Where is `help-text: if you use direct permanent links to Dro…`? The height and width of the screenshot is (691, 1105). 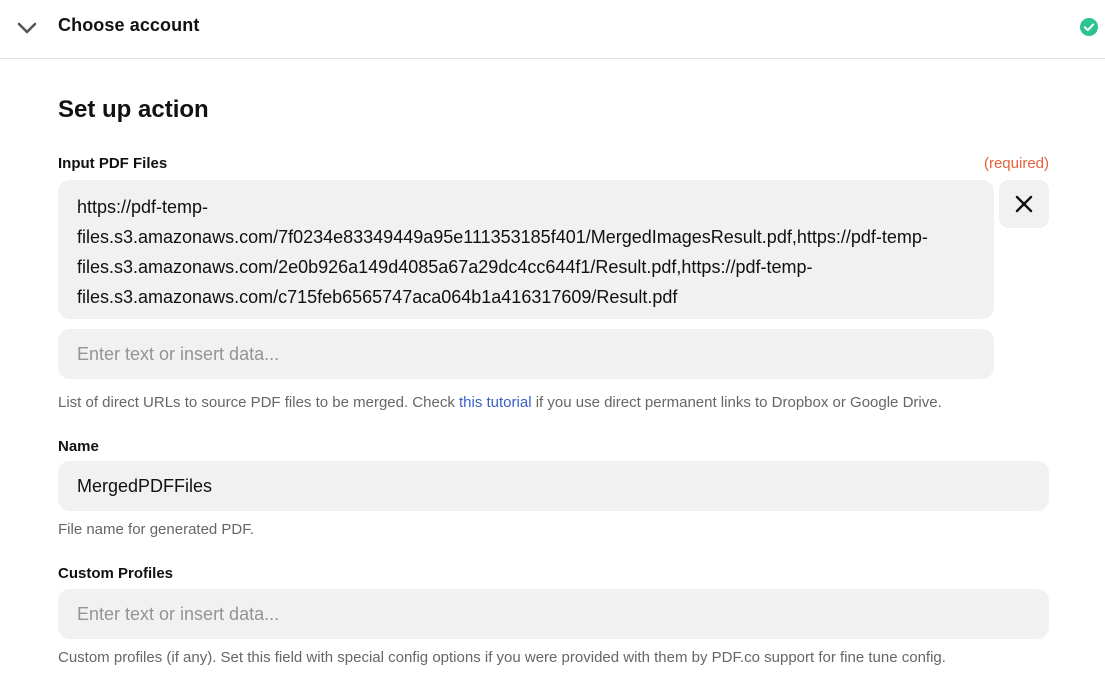
help-text: if you use direct permanent links to Dro… is located at coordinates (736, 402).